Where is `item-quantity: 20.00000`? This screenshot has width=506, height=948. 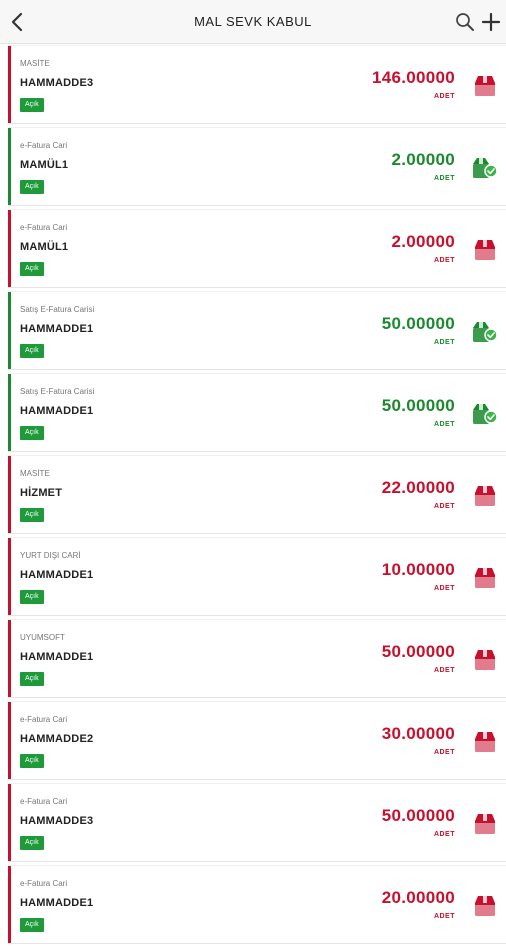 item-quantity: 20.00000 is located at coordinates (418, 897).